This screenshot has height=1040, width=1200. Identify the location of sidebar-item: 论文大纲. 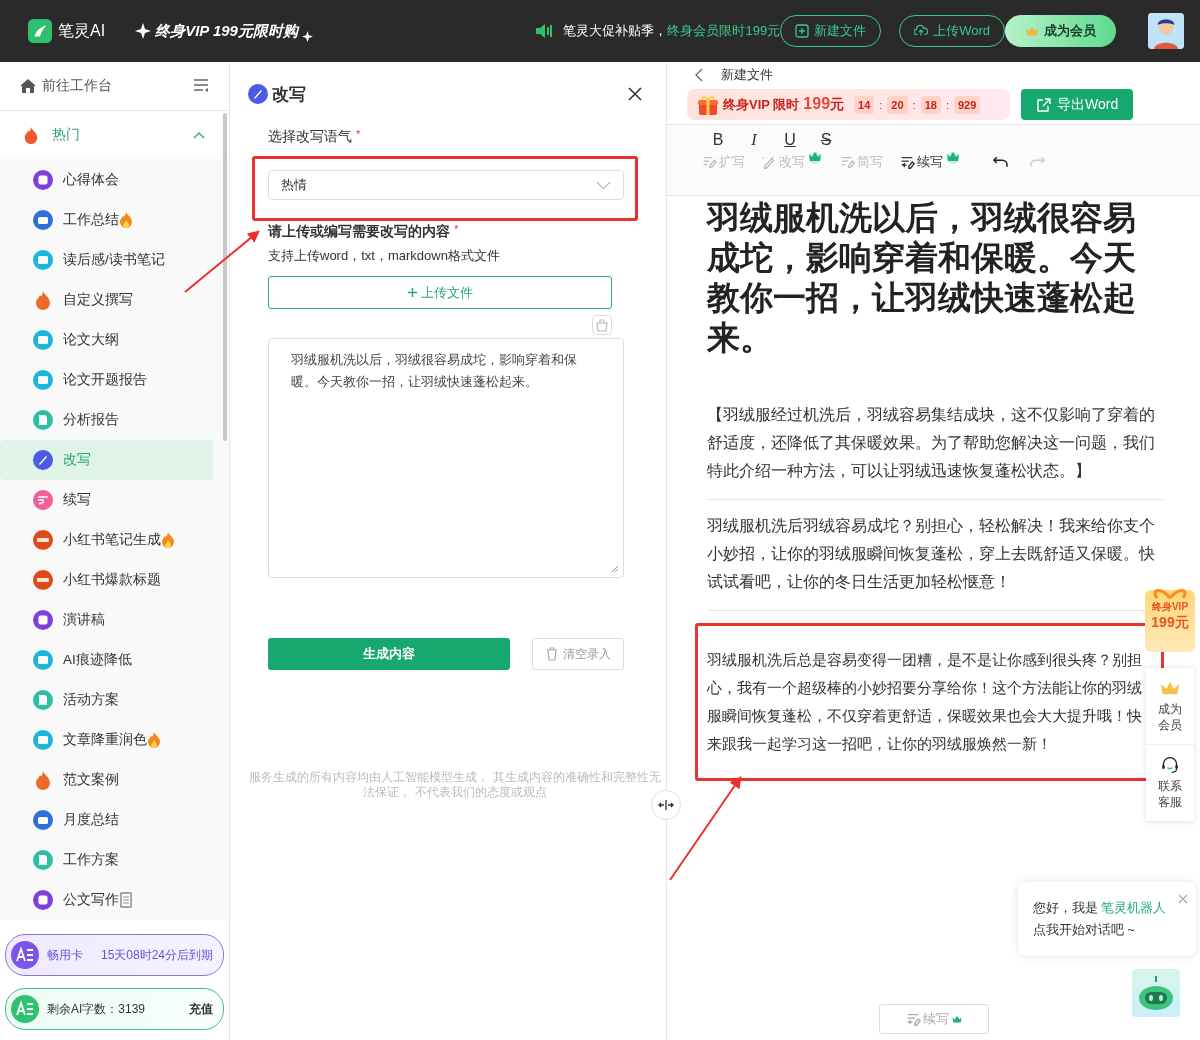
(106, 340).